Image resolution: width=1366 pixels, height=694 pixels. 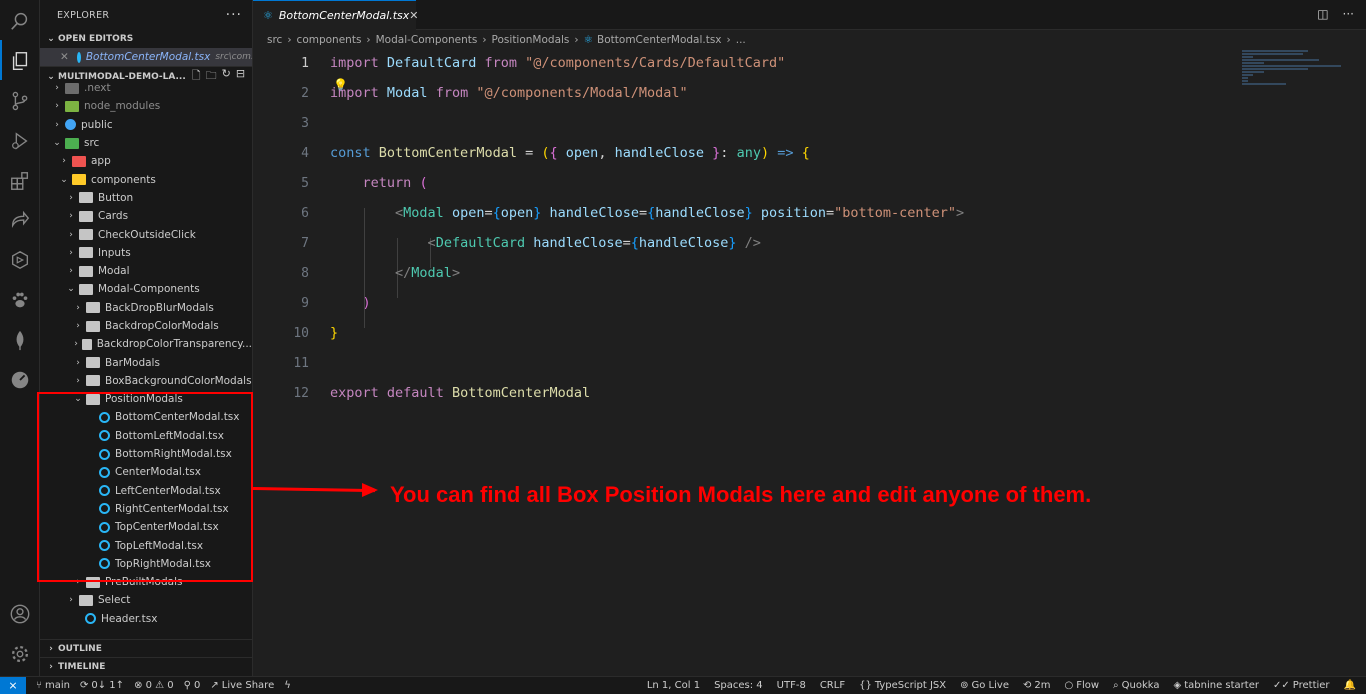 What do you see at coordinates (146, 253) in the screenshot?
I see `folder-item: › Inputs` at bounding box center [146, 253].